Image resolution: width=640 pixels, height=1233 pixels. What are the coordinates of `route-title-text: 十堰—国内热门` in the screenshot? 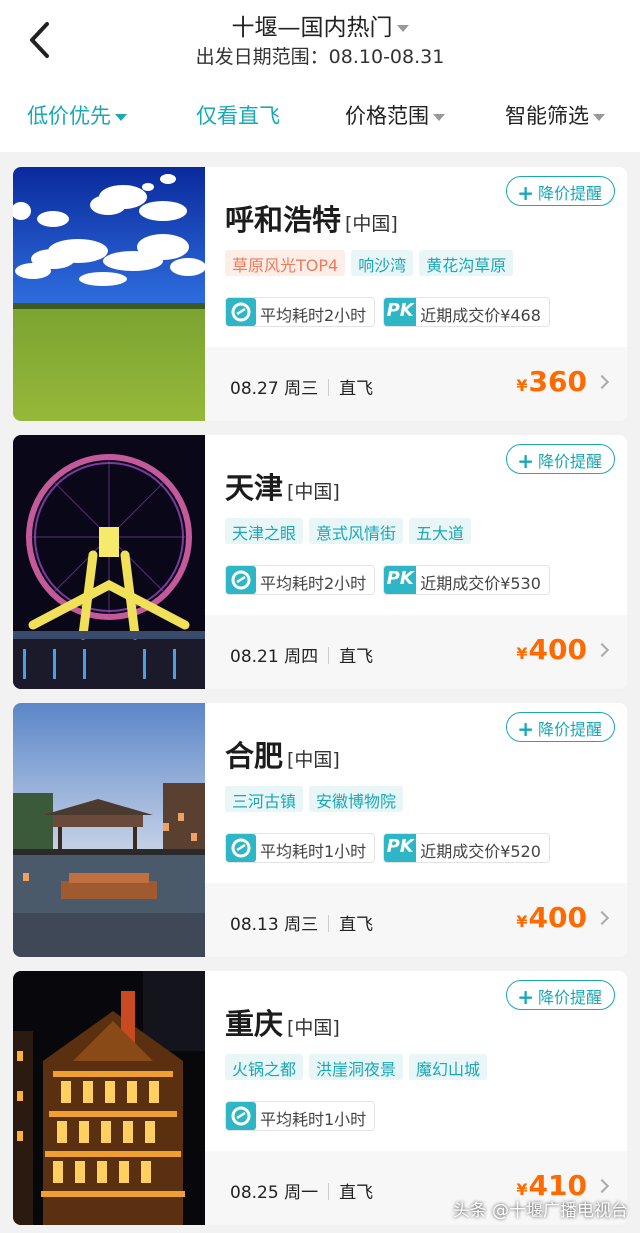 It's located at (312, 28).